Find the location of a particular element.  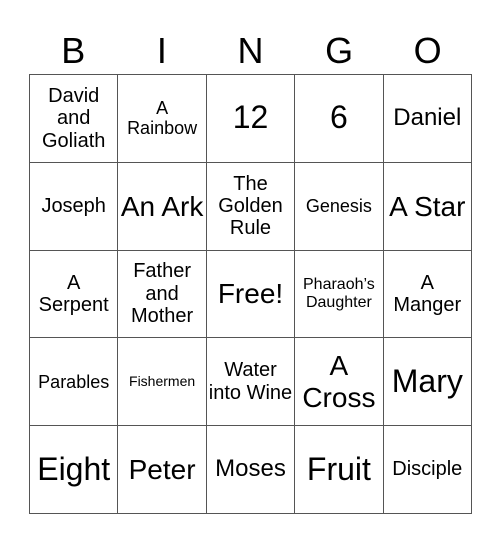

bingo-cell: Father and Mother is located at coordinates (162, 294).